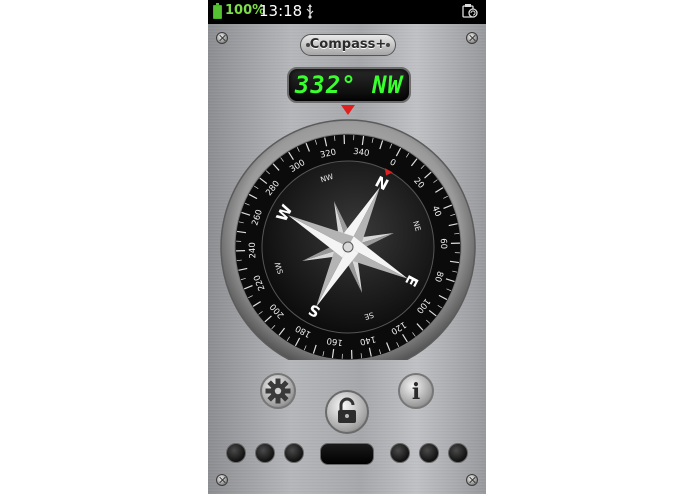 This screenshot has width=695, height=494. I want to click on info-button: i, so click(416, 391).